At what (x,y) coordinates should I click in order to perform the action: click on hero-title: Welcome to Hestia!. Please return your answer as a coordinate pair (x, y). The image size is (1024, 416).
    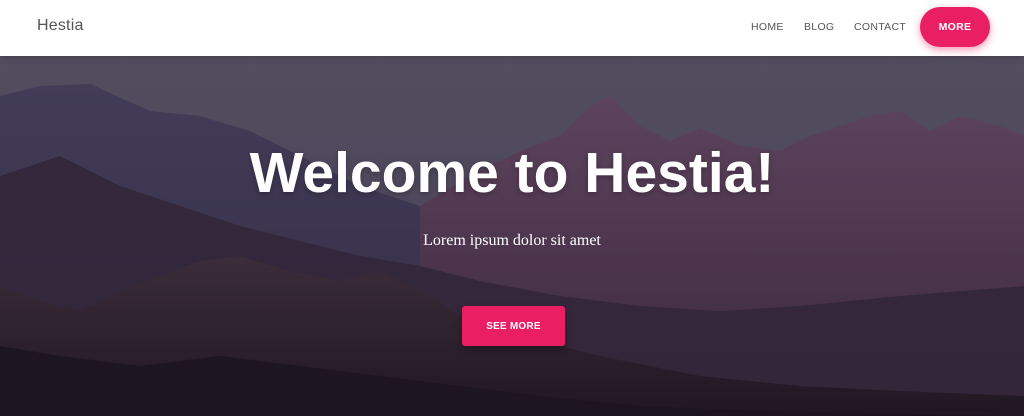
    Looking at the image, I should click on (512, 173).